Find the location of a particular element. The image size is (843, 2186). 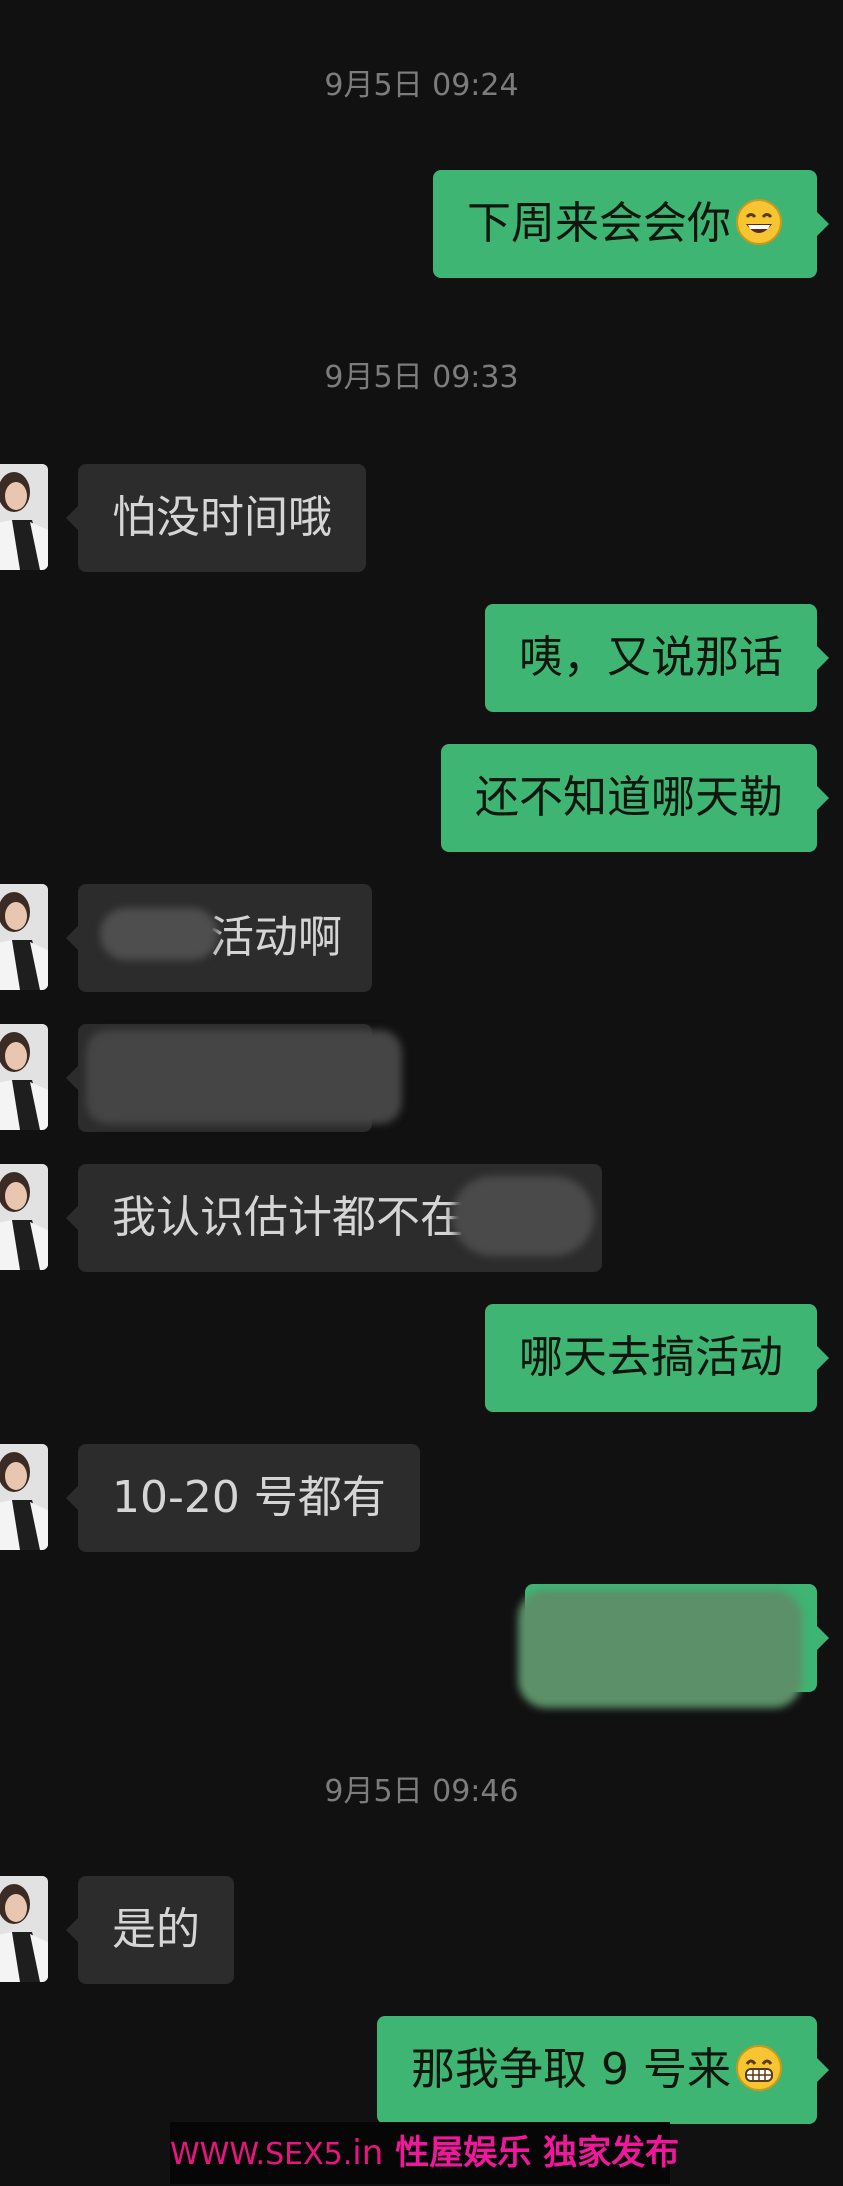

incoming-message: 是的 is located at coordinates (150, 1930).